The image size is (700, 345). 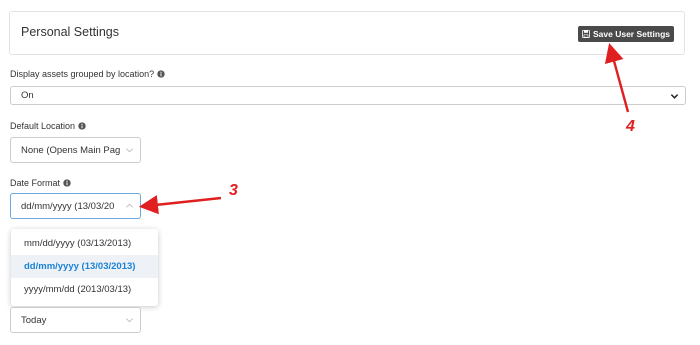 What do you see at coordinates (70, 32) in the screenshot?
I see `panel-title: Personal Settings` at bounding box center [70, 32].